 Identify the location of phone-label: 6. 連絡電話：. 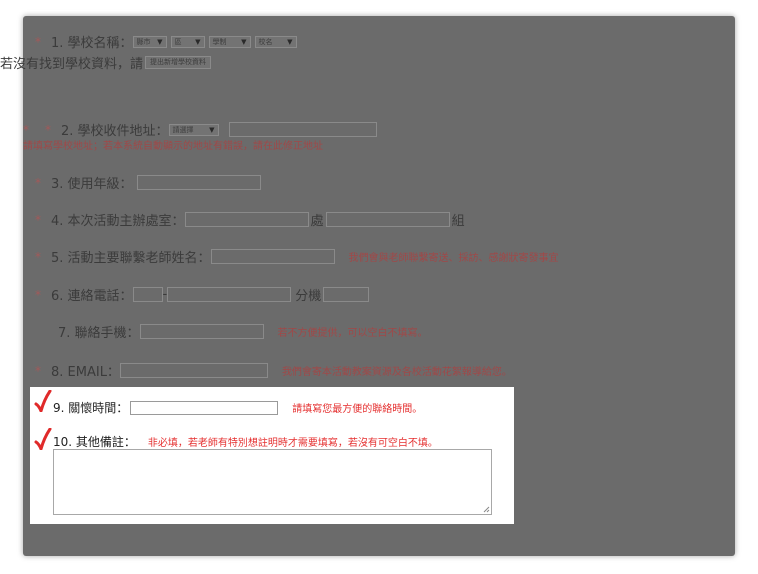
(92, 296).